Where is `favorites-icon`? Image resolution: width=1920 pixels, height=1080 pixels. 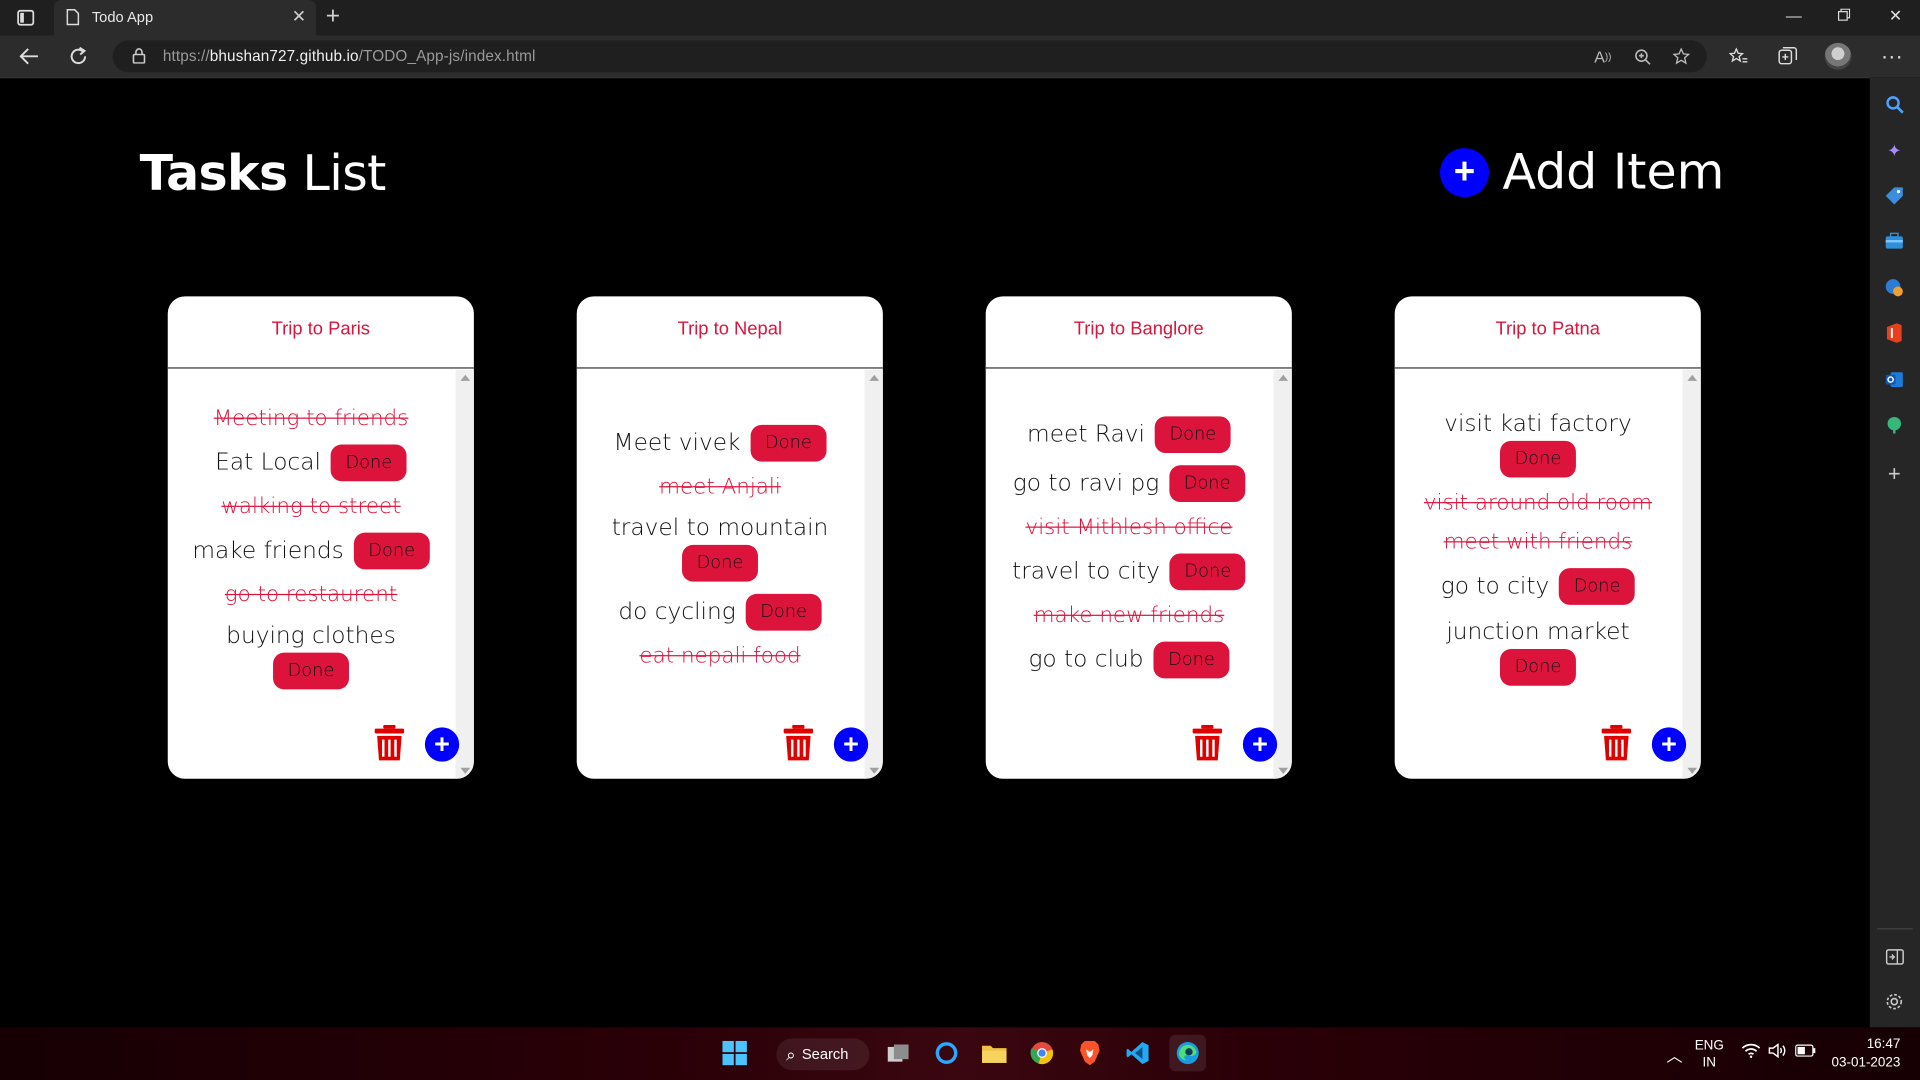
favorites-icon is located at coordinates (1739, 56).